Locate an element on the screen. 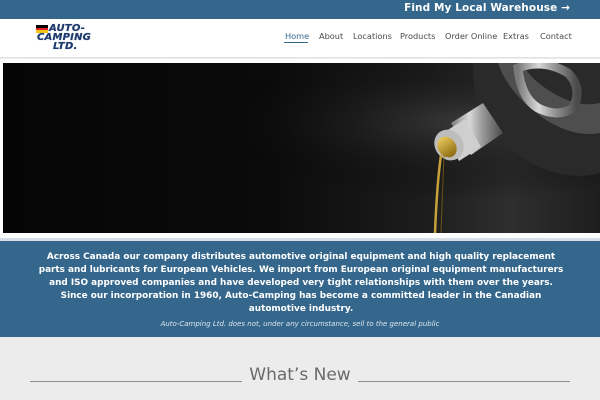  active-nav-indicator is located at coordinates (296, 42).